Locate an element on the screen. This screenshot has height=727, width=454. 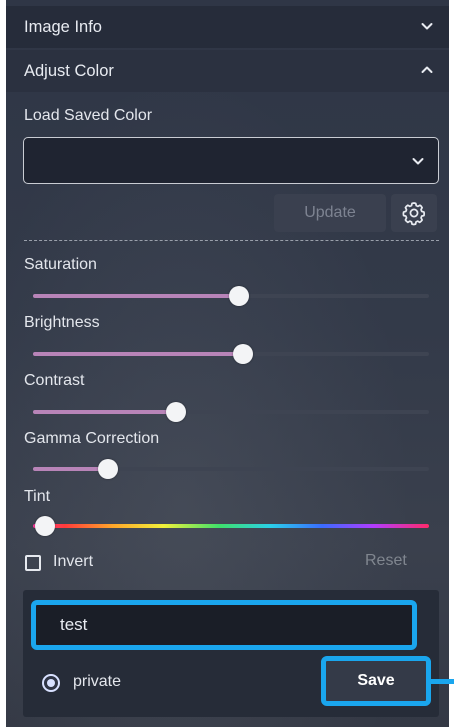
contrast-label: Contrast is located at coordinates (54, 380).